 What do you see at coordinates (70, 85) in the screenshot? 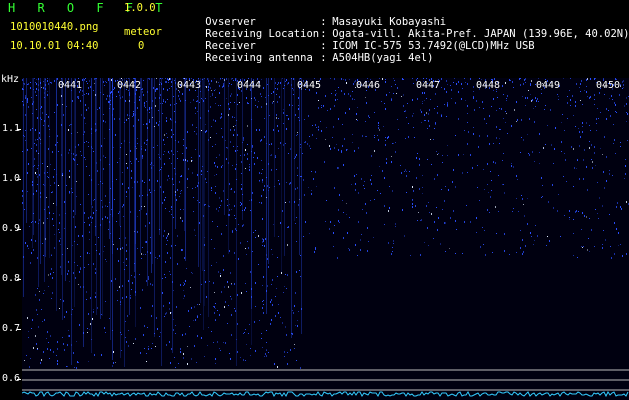
I see `minute-label: 0441` at bounding box center [70, 85].